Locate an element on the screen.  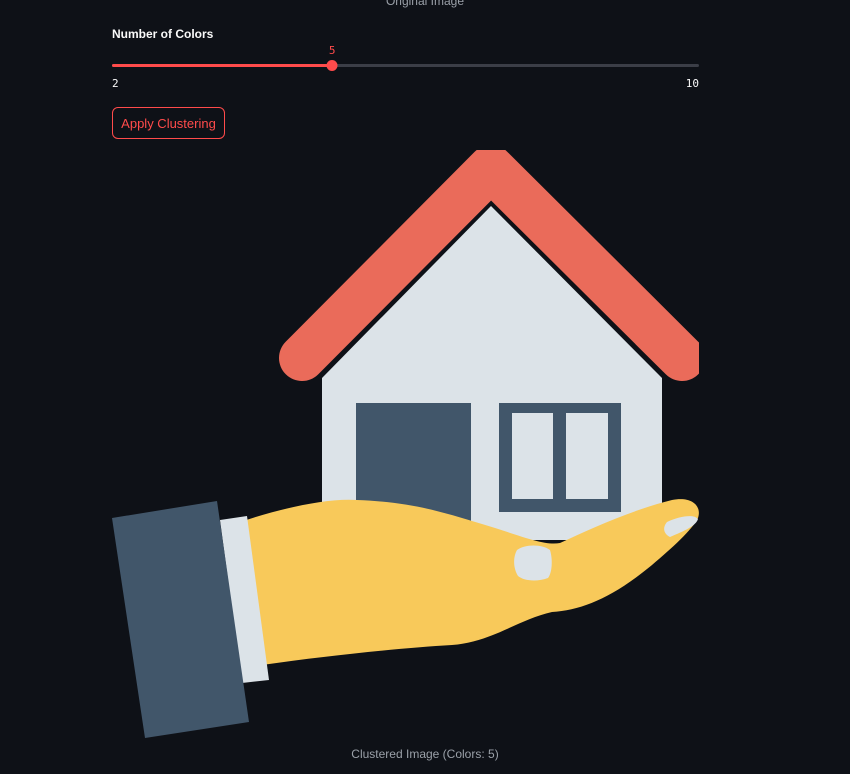
original-image-caption: Original Image is located at coordinates (425, 4).